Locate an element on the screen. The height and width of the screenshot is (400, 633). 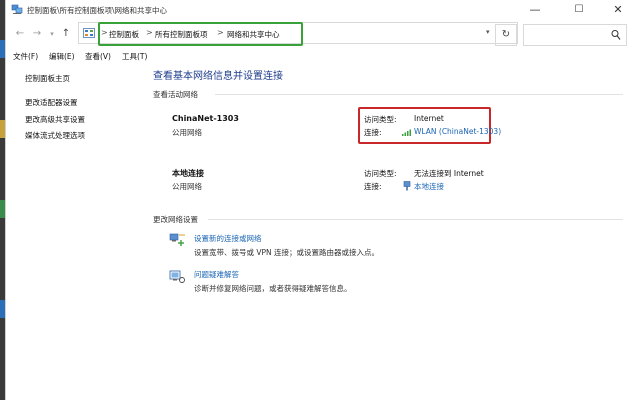
setup-new-connection-desc: 设置宽带、拨号或 VPN 连接；或设置路由器或接入点。 is located at coordinates (287, 252).